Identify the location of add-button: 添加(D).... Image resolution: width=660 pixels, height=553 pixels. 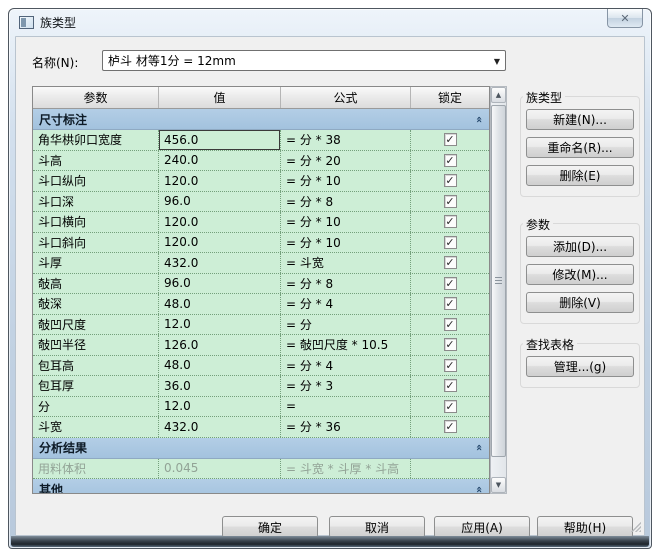
(580, 246).